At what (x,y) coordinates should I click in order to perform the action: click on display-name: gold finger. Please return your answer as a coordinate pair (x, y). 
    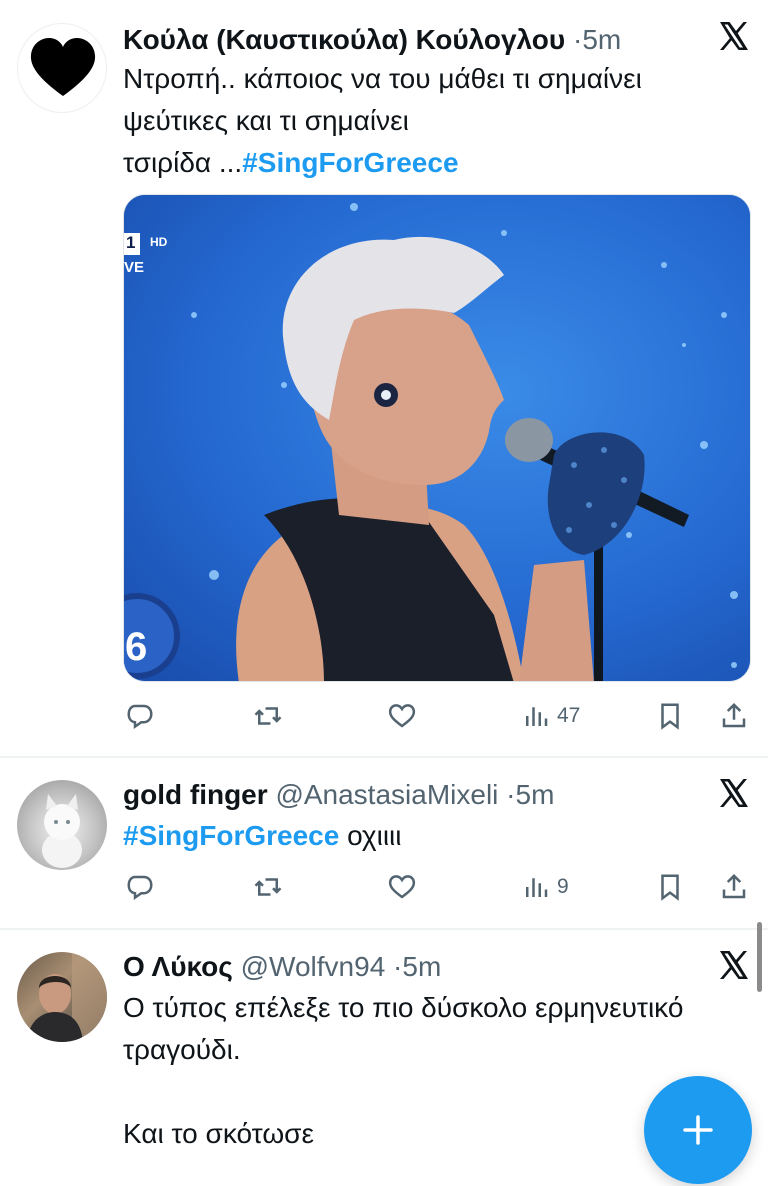
    Looking at the image, I should click on (195, 794).